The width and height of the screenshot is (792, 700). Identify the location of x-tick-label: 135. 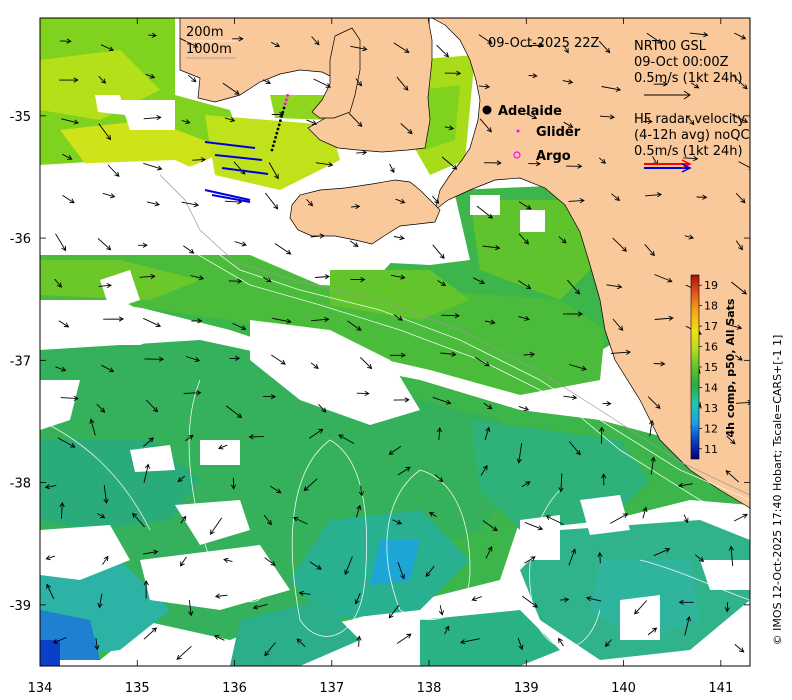
(137, 688).